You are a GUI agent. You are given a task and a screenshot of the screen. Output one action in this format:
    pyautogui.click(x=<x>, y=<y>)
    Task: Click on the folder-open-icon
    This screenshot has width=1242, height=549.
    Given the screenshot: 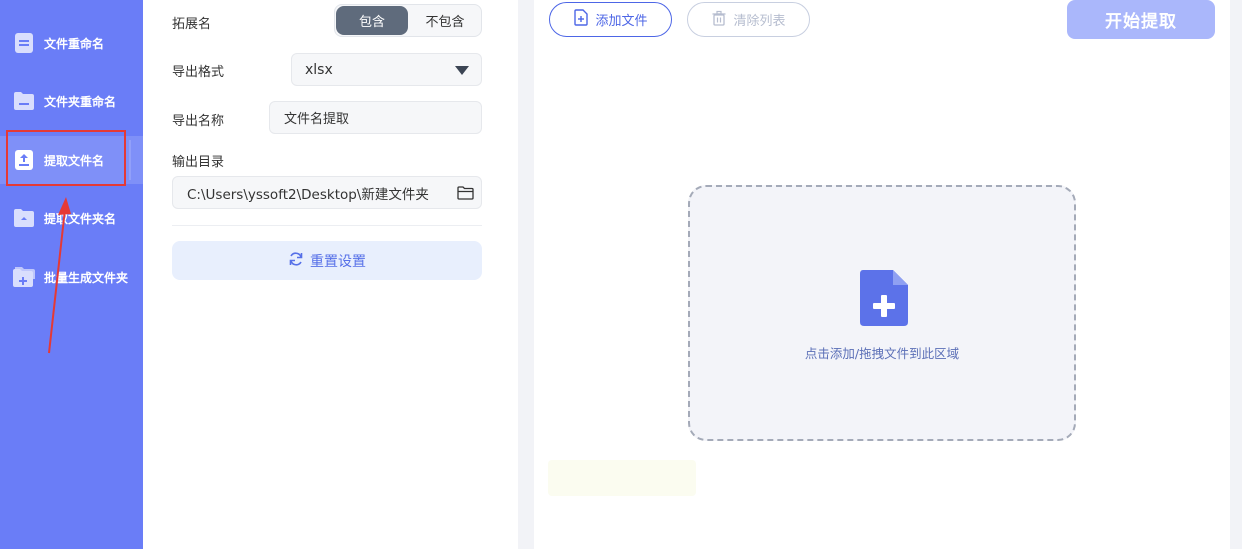 What is the action you would take?
    pyautogui.click(x=465, y=193)
    